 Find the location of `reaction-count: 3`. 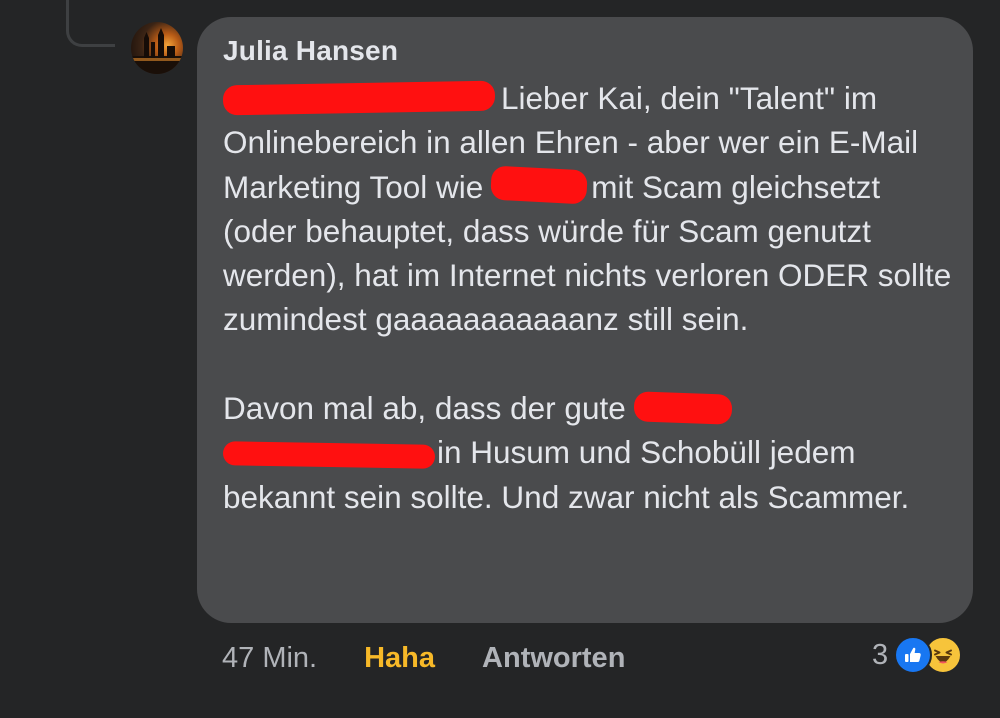

reaction-count: 3 is located at coordinates (880, 654).